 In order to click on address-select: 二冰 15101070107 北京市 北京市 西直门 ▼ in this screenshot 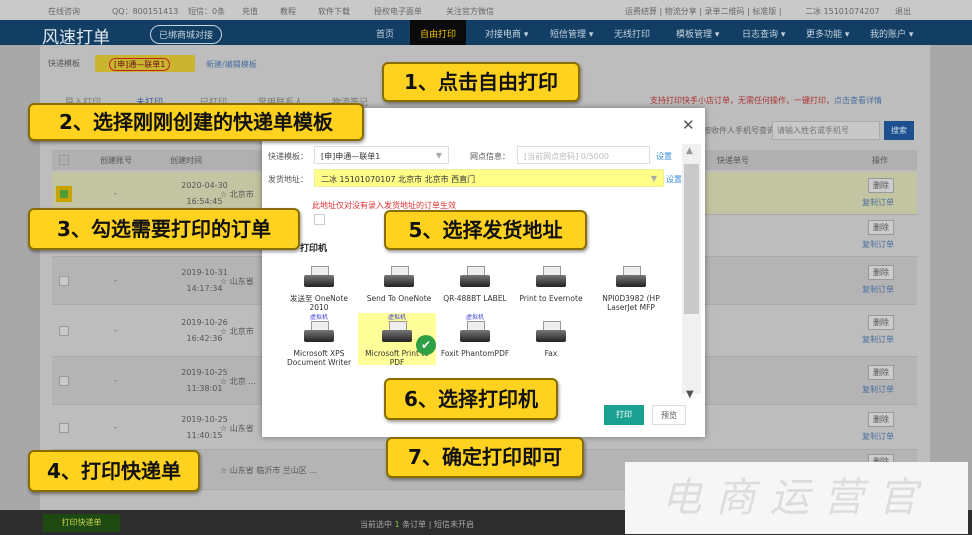, I will do `click(489, 178)`.